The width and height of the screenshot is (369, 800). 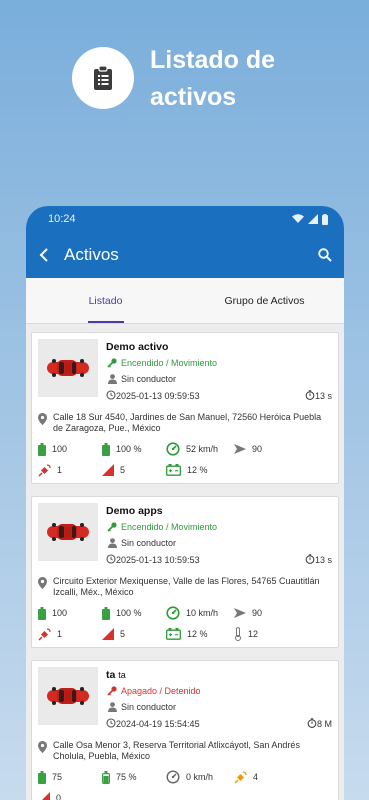 I want to click on metric-value: 0 km/h, so click(x=200, y=777).